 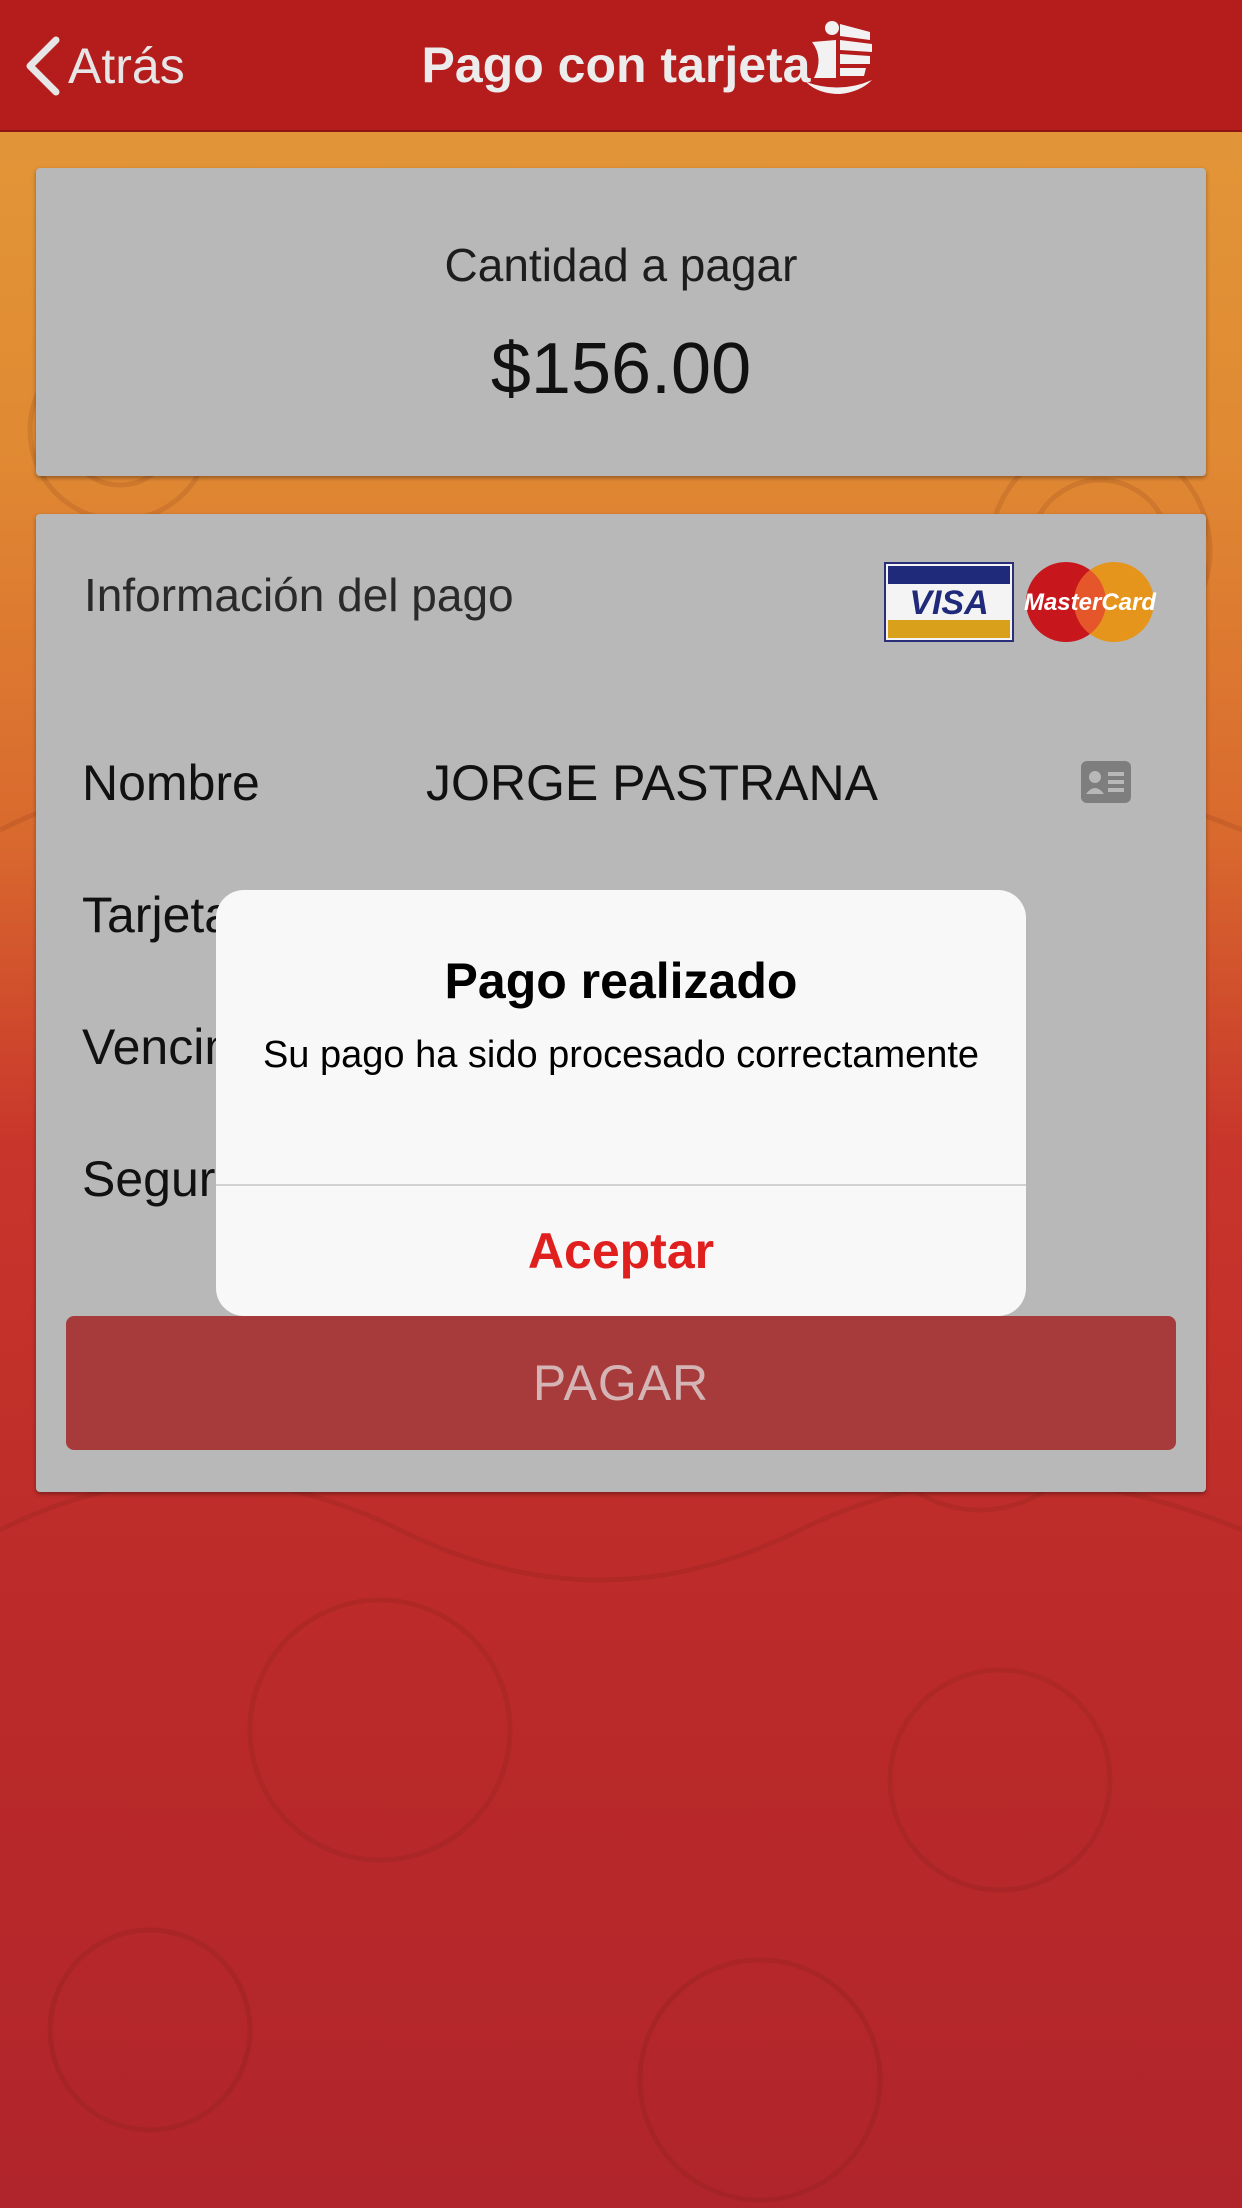 I want to click on payment-info-title: Información del pago, so click(x=299, y=595).